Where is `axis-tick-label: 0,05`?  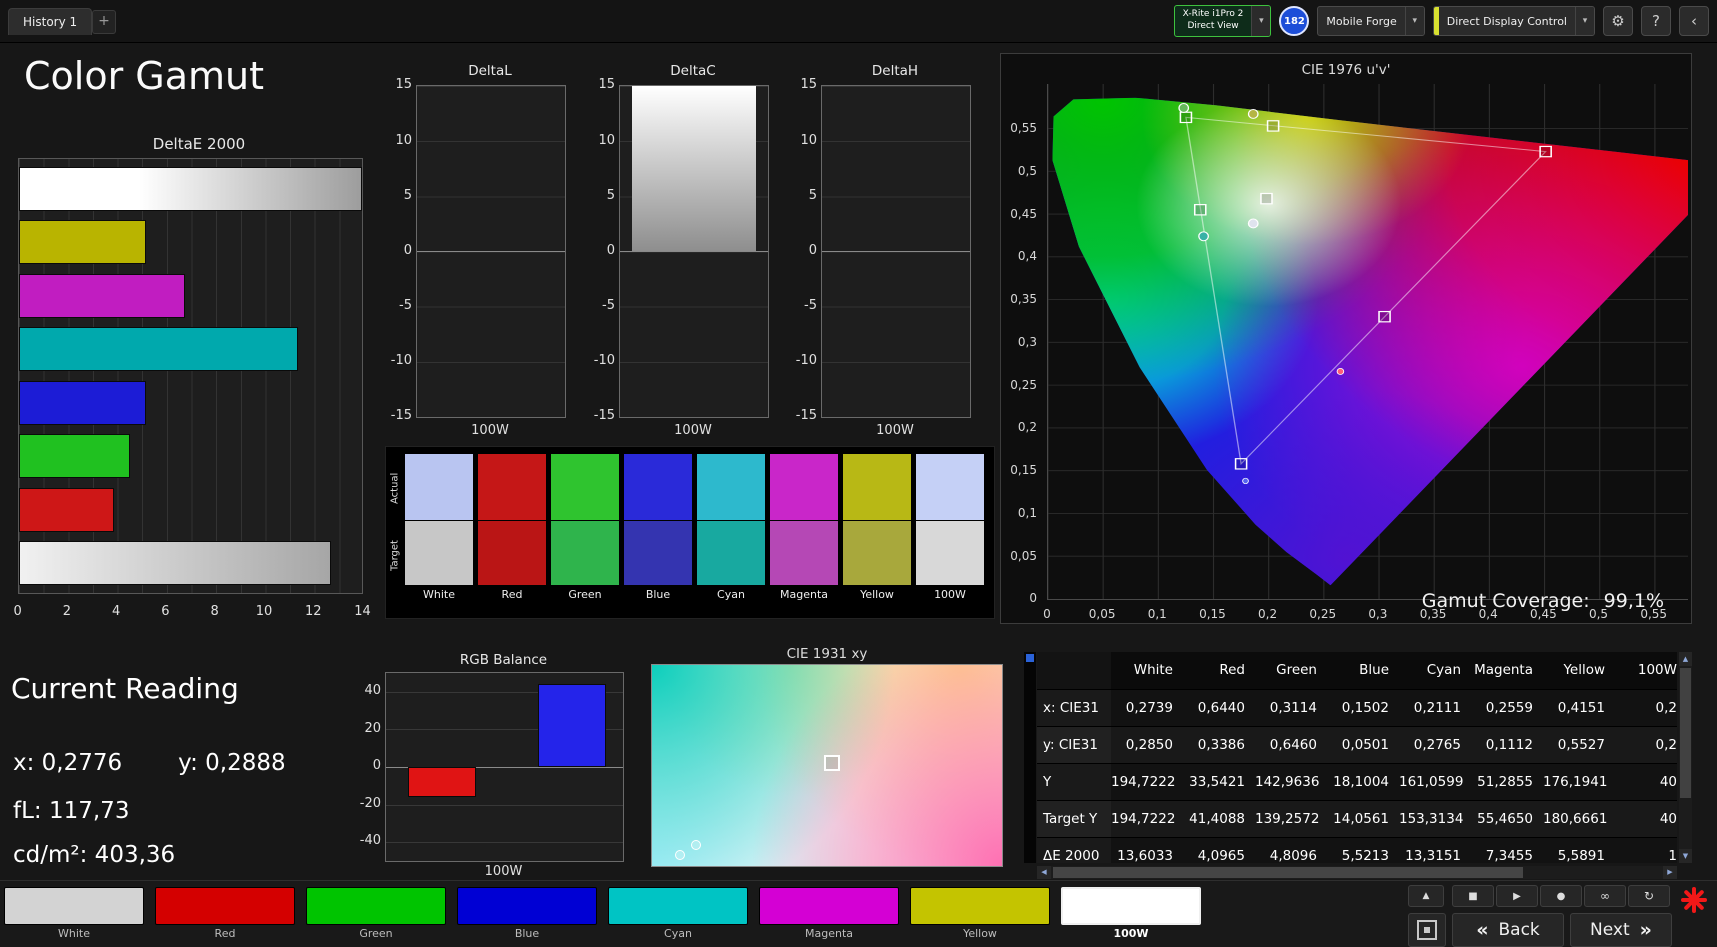
axis-tick-label: 0,05 is located at coordinates (1102, 614).